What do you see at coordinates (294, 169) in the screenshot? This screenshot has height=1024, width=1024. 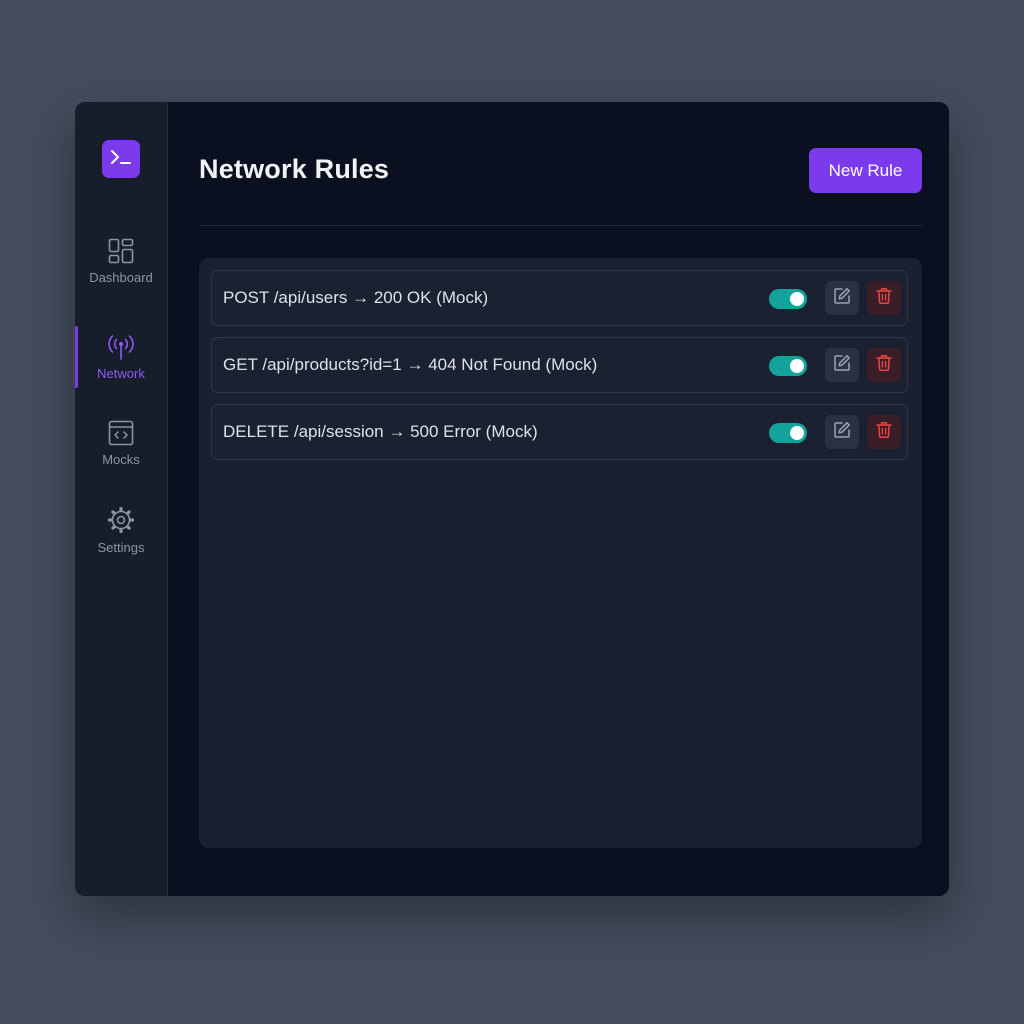 I see `page-title: Network Rules` at bounding box center [294, 169].